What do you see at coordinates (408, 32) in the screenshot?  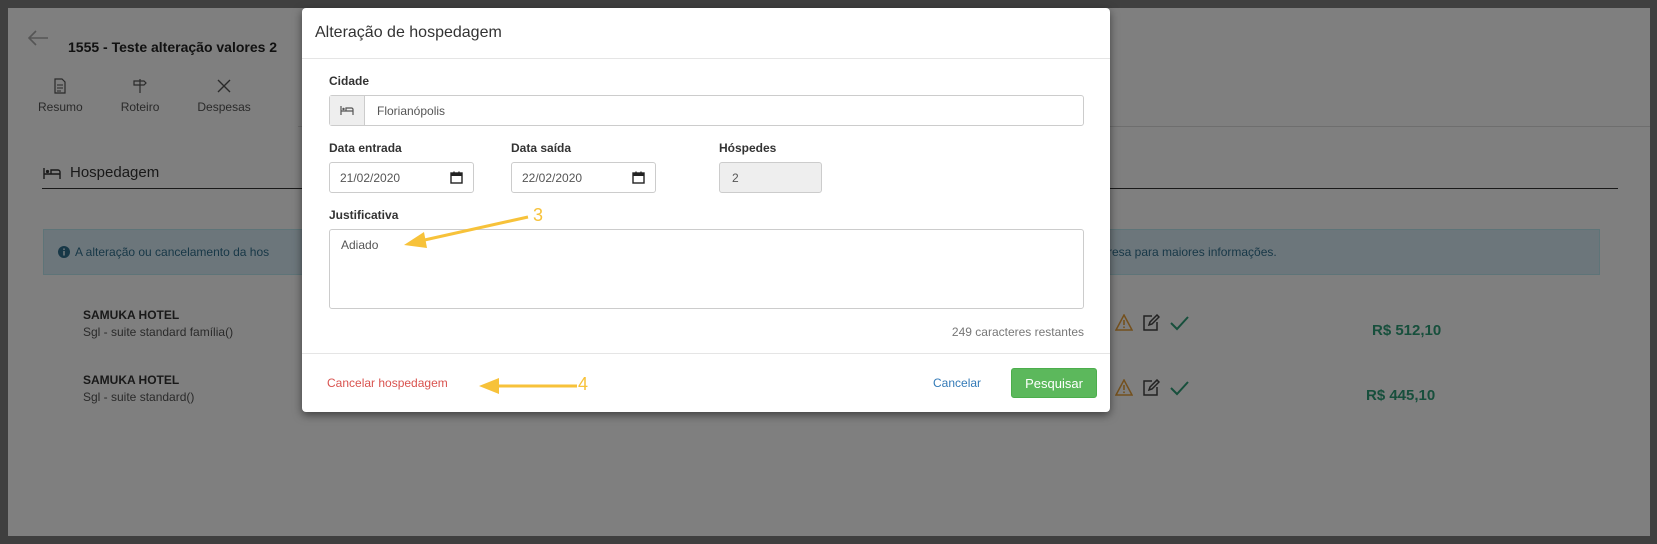 I see `modal-title: Alteração de hospedagem` at bounding box center [408, 32].